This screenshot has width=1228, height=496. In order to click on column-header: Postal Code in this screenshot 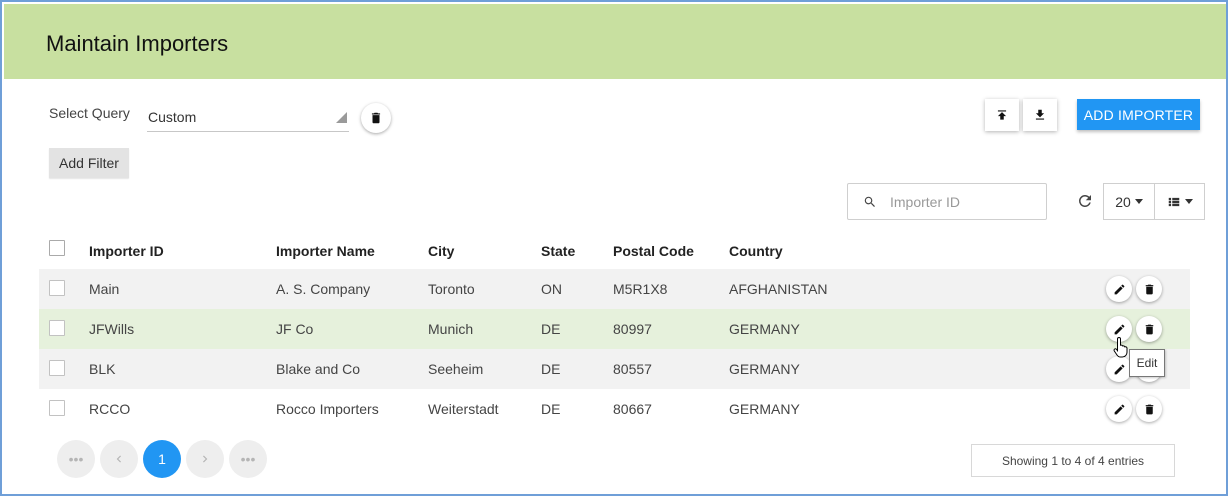, I will do `click(653, 251)`.